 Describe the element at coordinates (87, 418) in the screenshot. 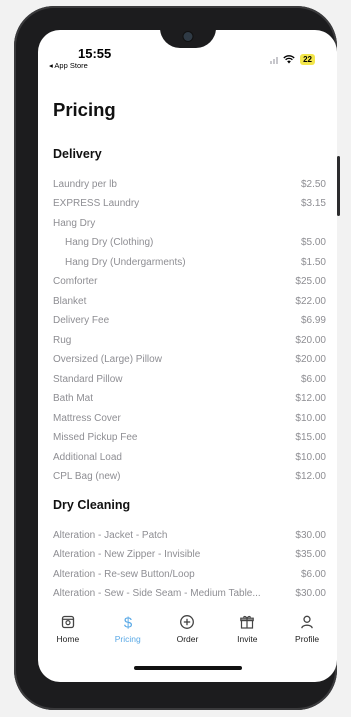

I see `item-name: Mattress Cover` at that location.